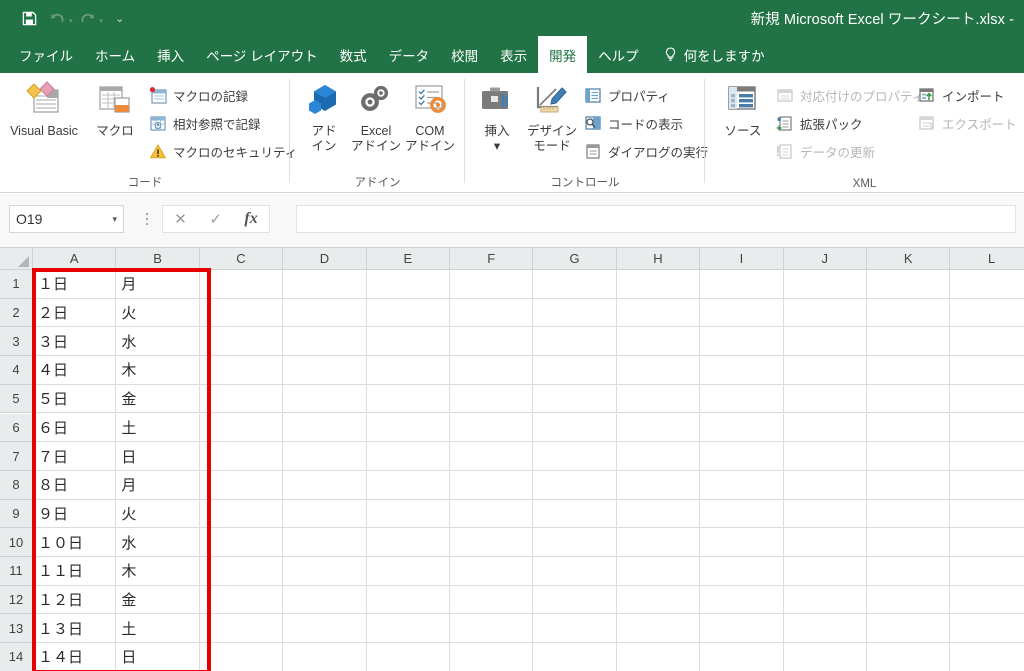 Image resolution: width=1024 pixels, height=671 pixels. What do you see at coordinates (158, 399) in the screenshot?
I see `cell-B5: 金` at bounding box center [158, 399].